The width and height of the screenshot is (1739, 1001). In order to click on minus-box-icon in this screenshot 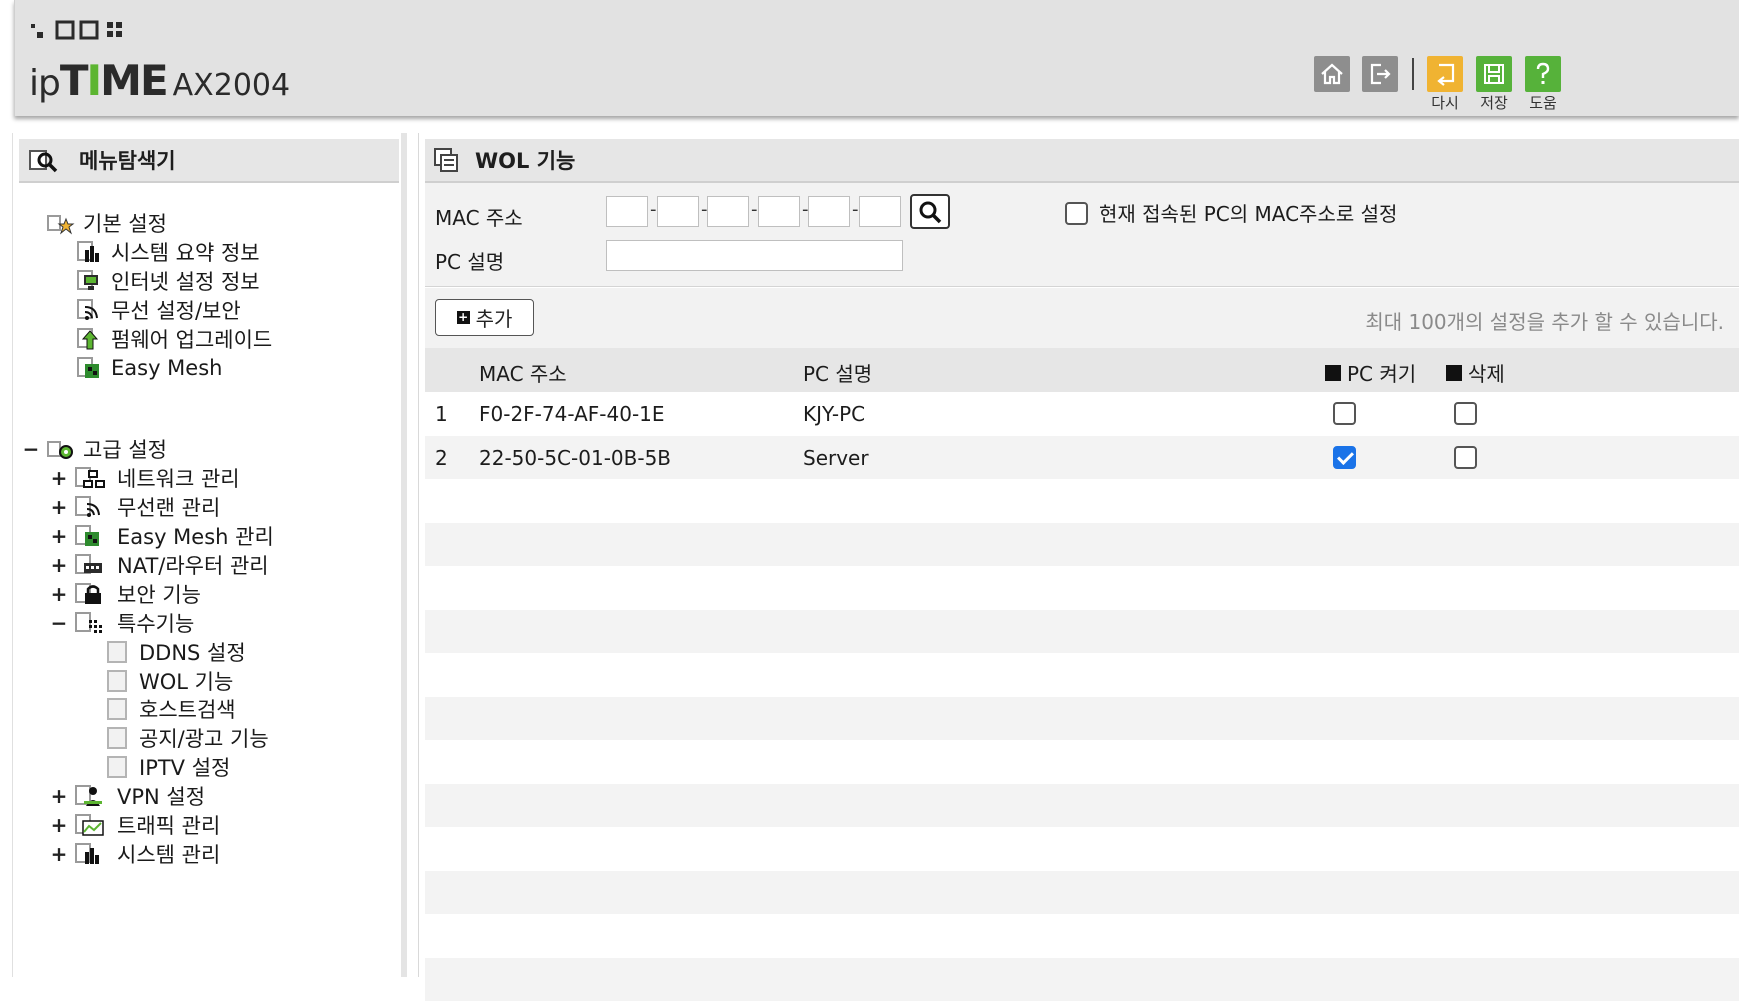, I will do `click(1454, 372)`.